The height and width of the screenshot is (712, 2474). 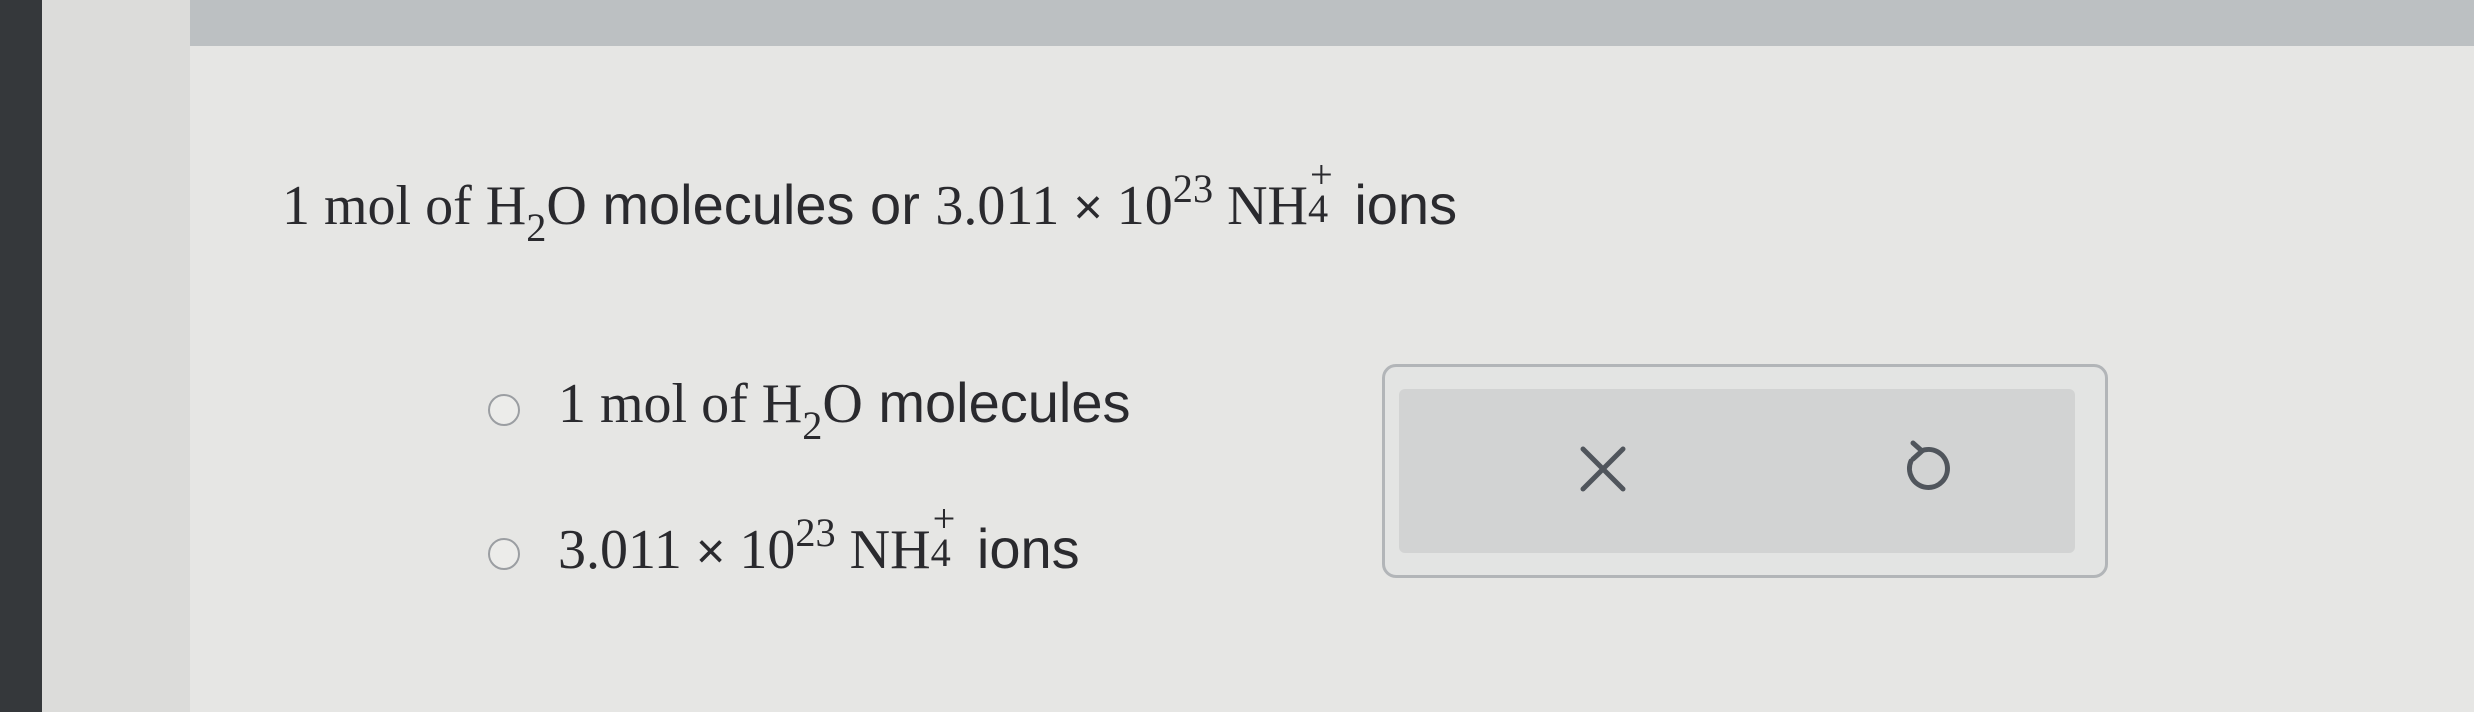 I want to click on undo-button, so click(x=1927, y=469).